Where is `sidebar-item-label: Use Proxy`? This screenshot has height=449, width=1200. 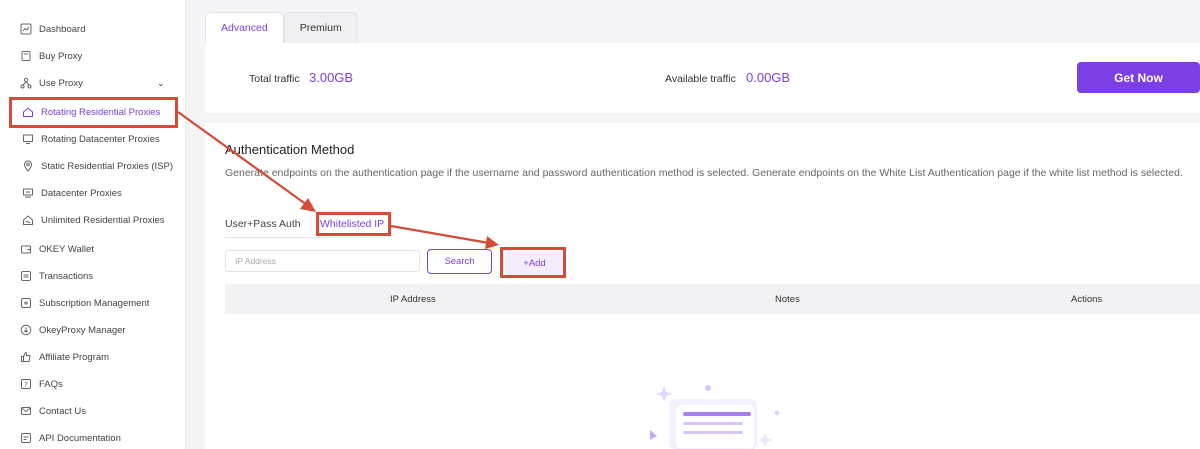 sidebar-item-label: Use Proxy is located at coordinates (61, 83).